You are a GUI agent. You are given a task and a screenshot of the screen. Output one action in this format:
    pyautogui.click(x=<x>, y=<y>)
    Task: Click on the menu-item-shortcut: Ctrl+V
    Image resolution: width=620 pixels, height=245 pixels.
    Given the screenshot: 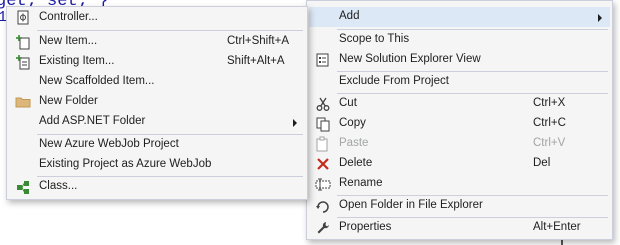 What is the action you would take?
    pyautogui.click(x=549, y=143)
    